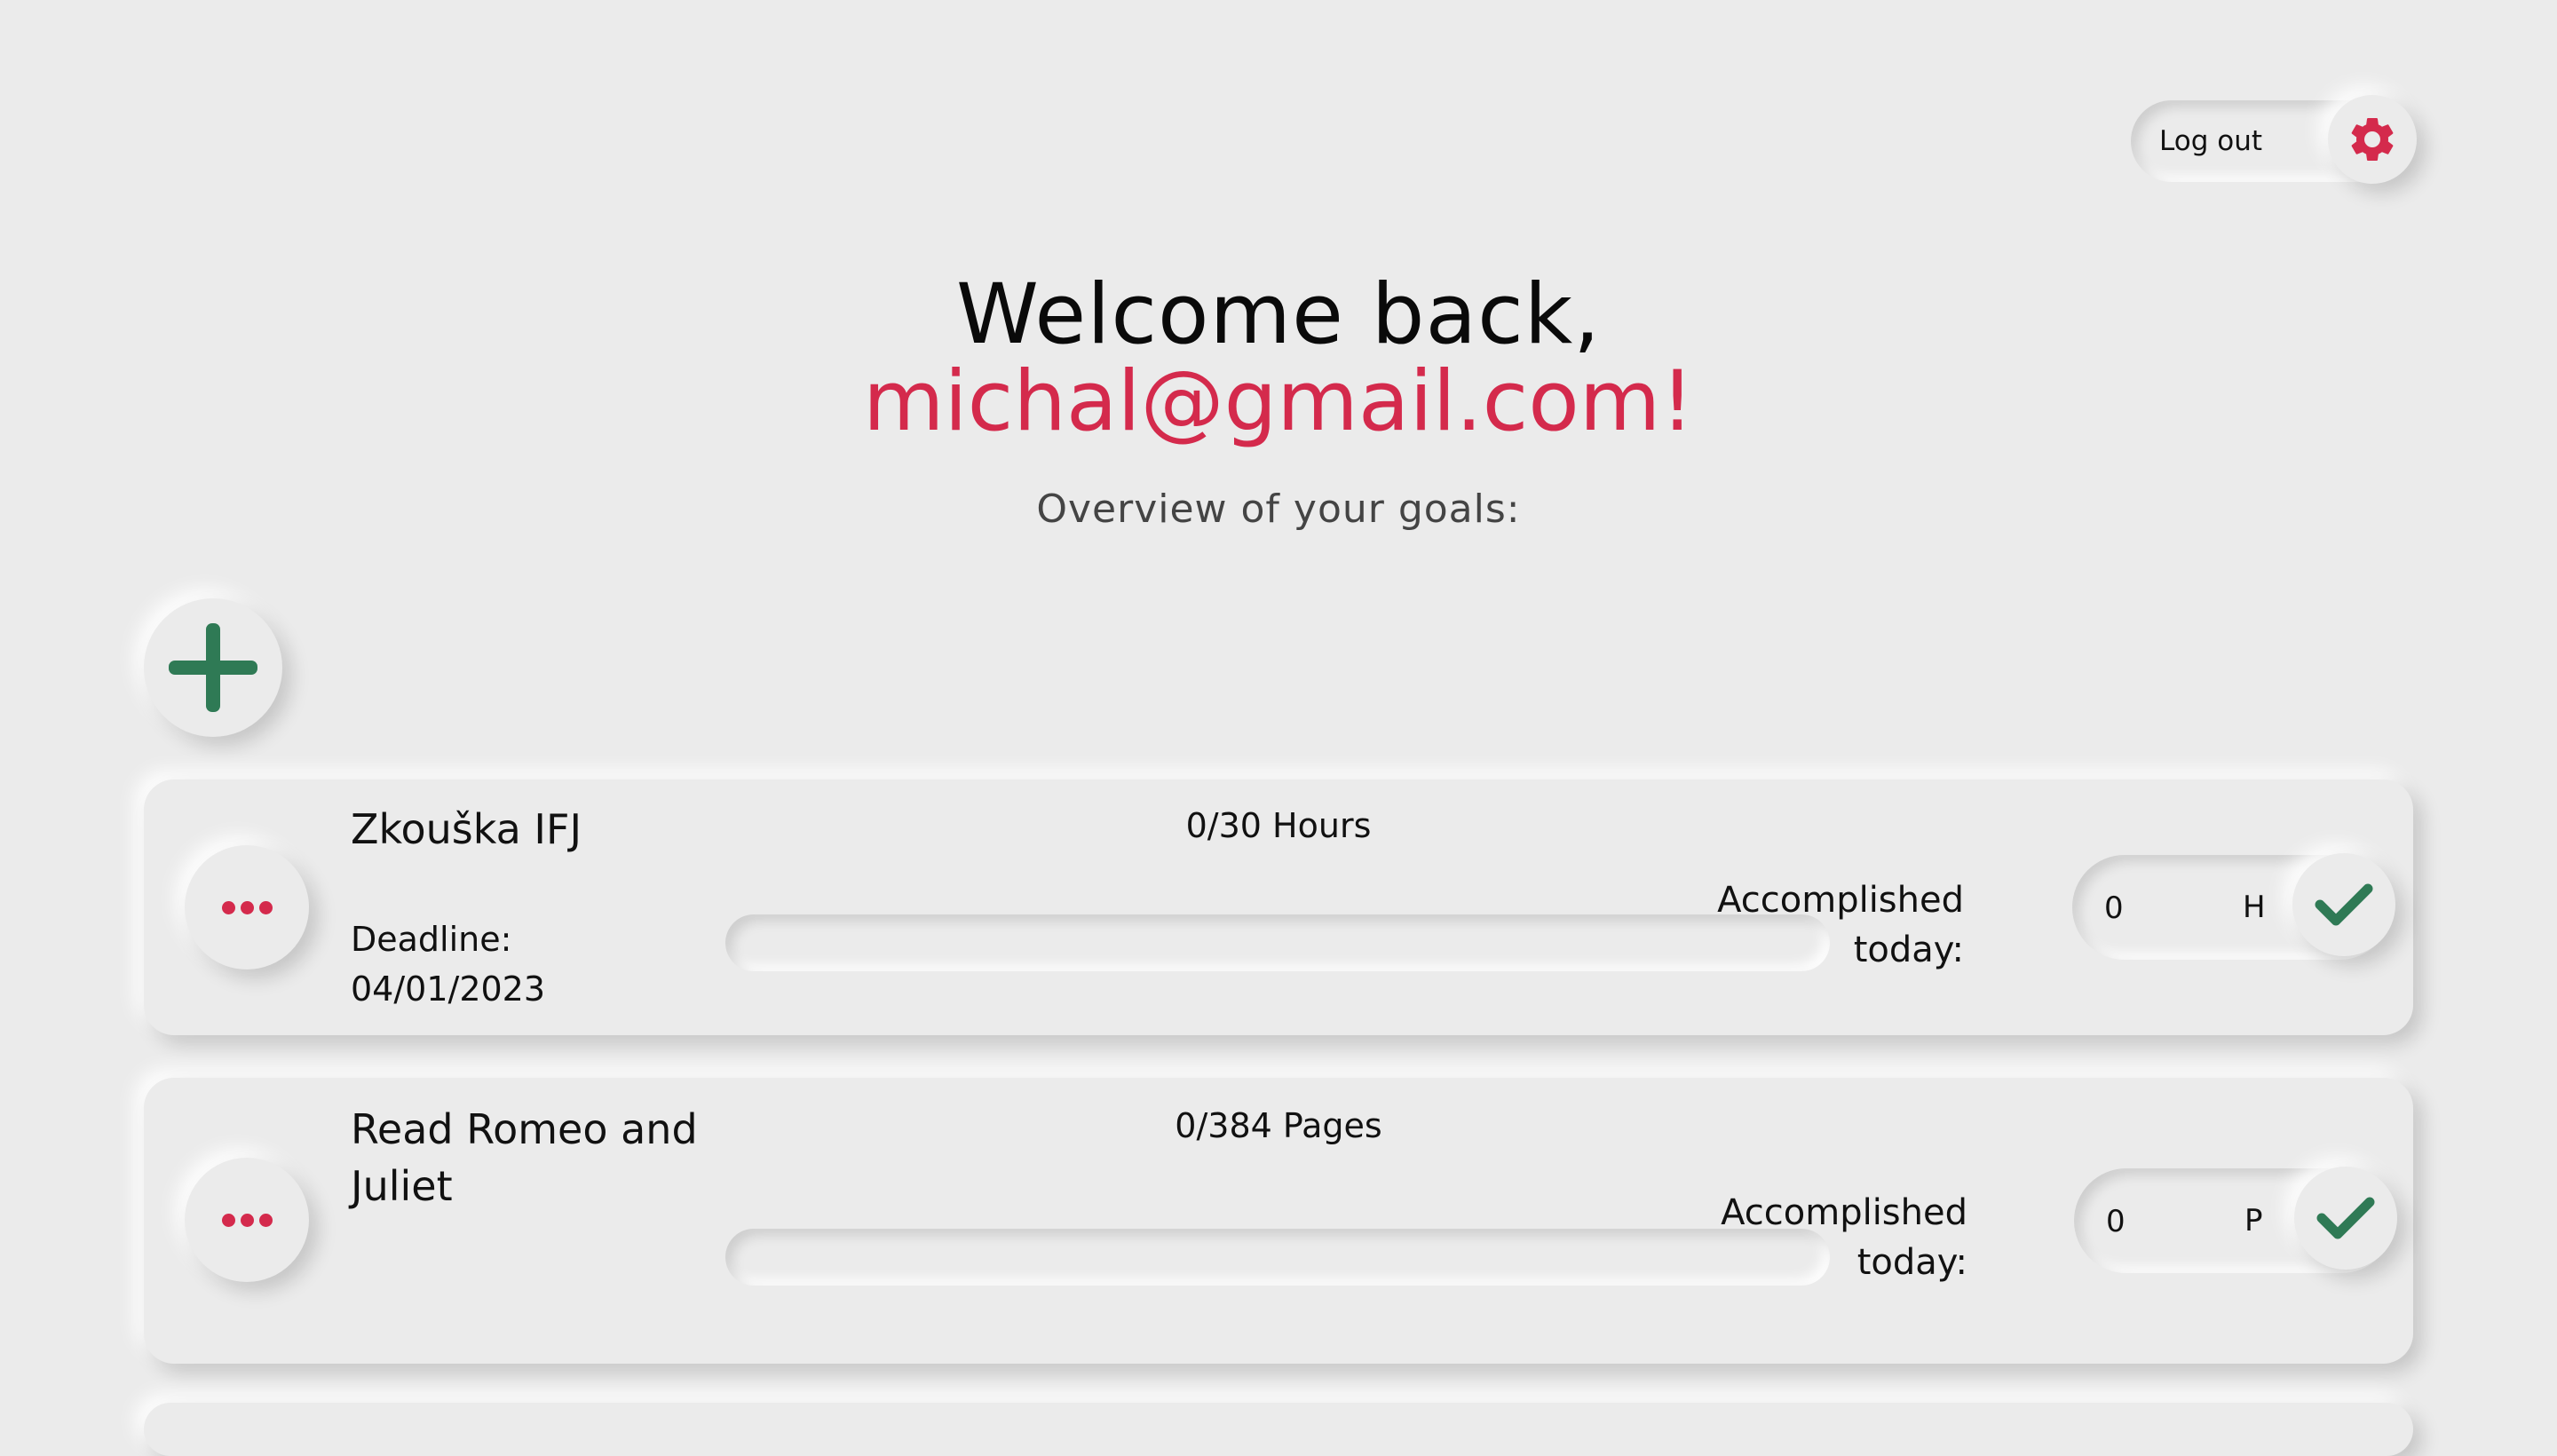 The width and height of the screenshot is (2557, 1456). I want to click on goal-card, so click(1278, 1429).